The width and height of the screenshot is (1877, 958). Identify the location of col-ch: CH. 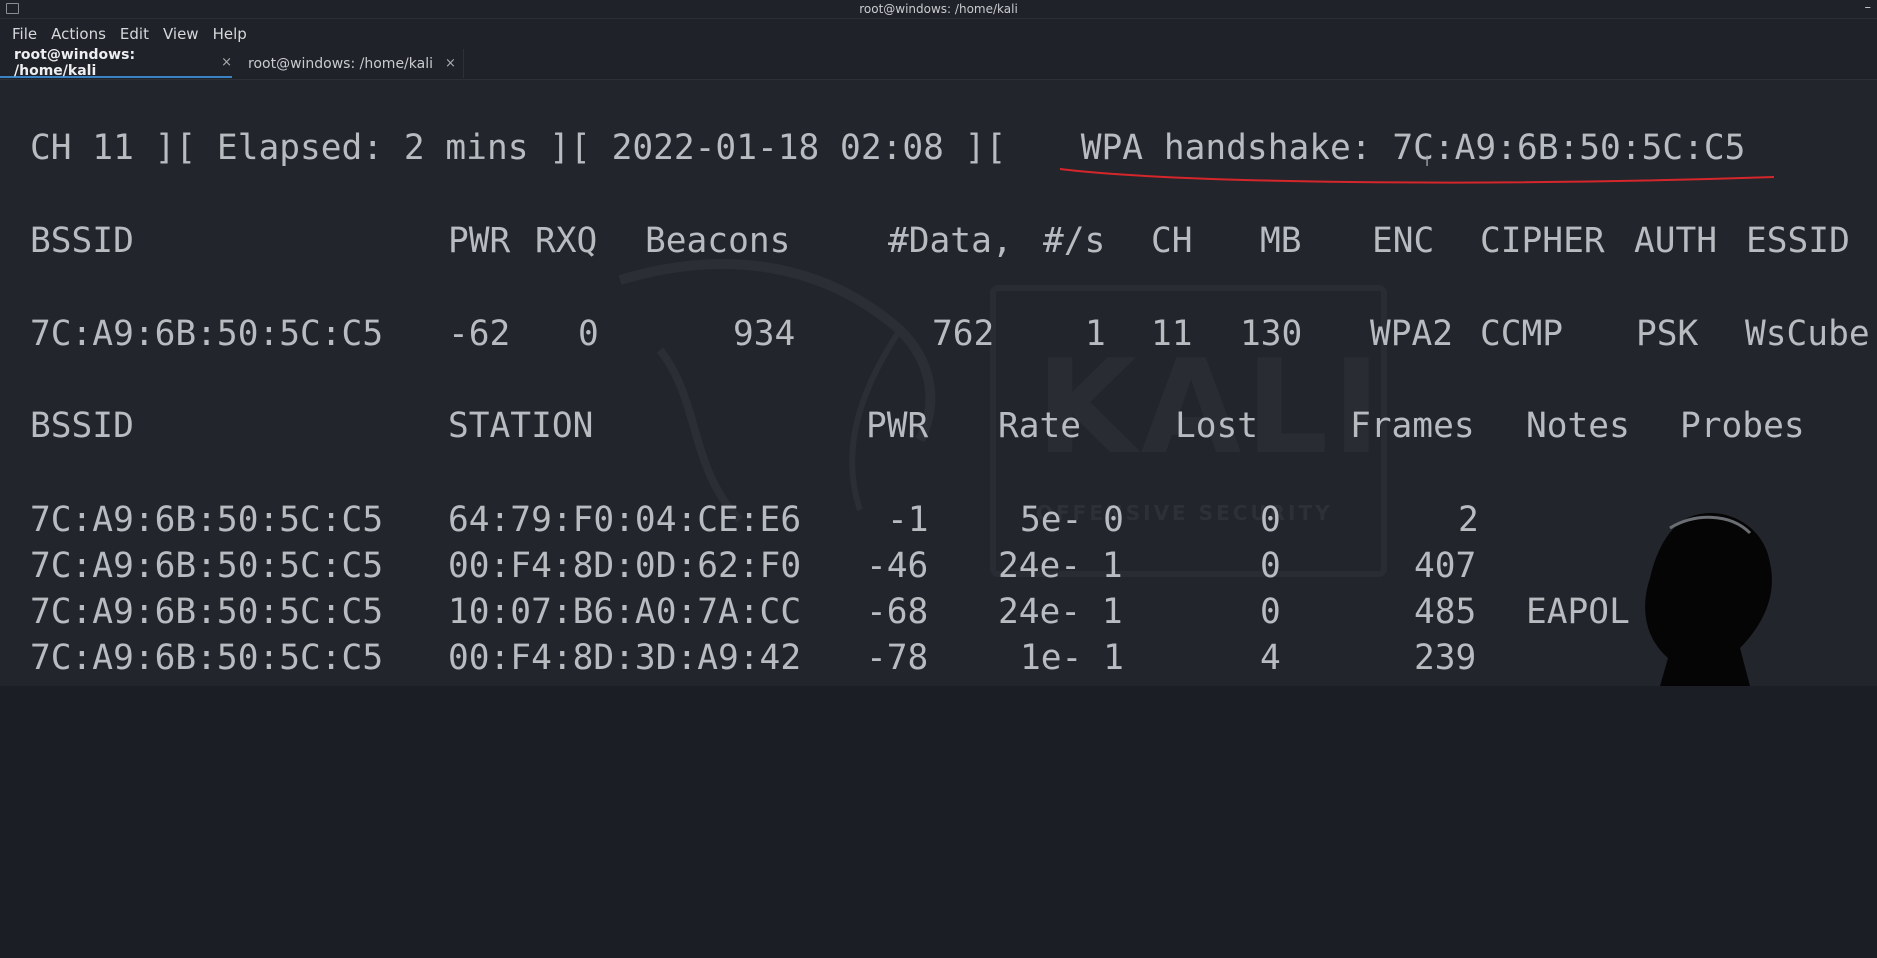
(1172, 241).